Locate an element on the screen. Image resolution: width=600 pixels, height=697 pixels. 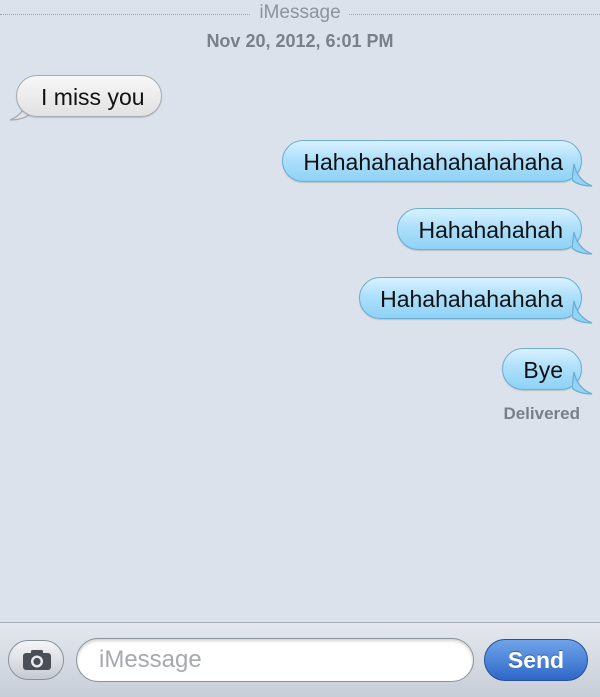
service-label: iMessage is located at coordinates (300, 13).